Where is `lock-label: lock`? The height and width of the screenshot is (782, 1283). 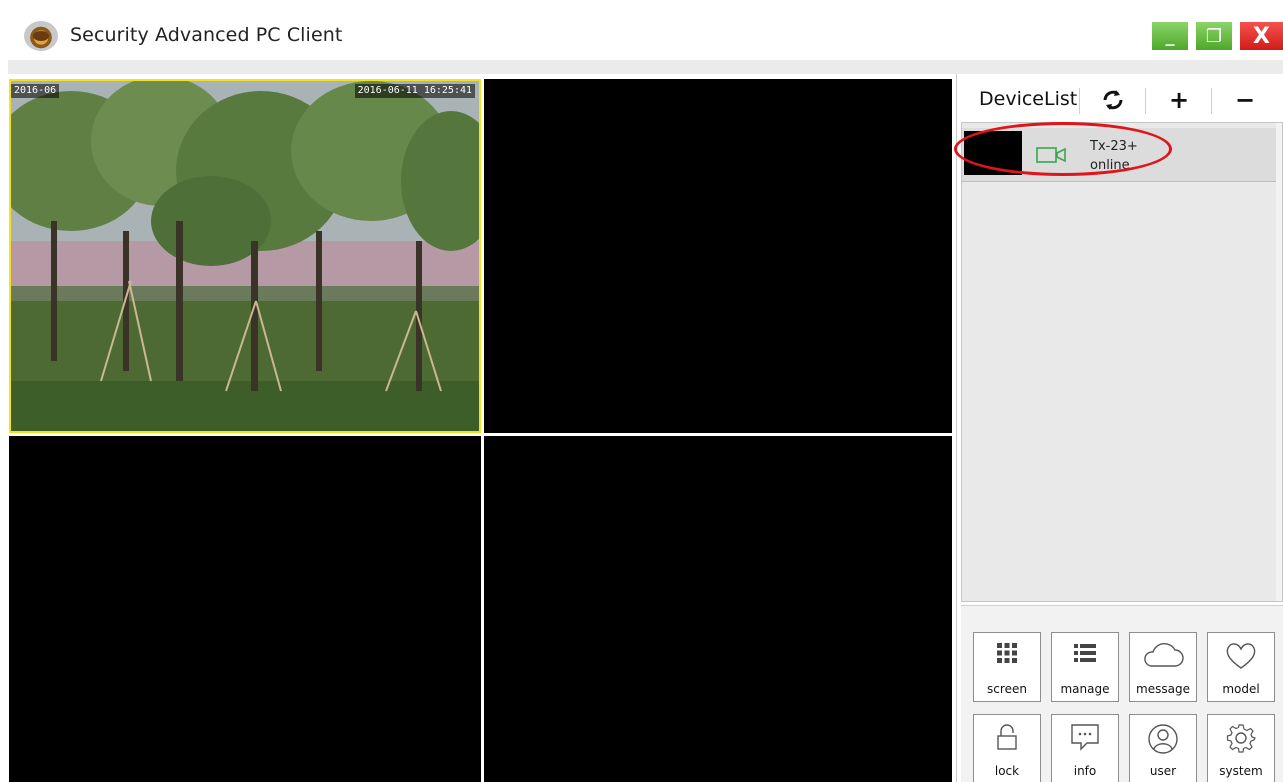
lock-label: lock is located at coordinates (1007, 771).